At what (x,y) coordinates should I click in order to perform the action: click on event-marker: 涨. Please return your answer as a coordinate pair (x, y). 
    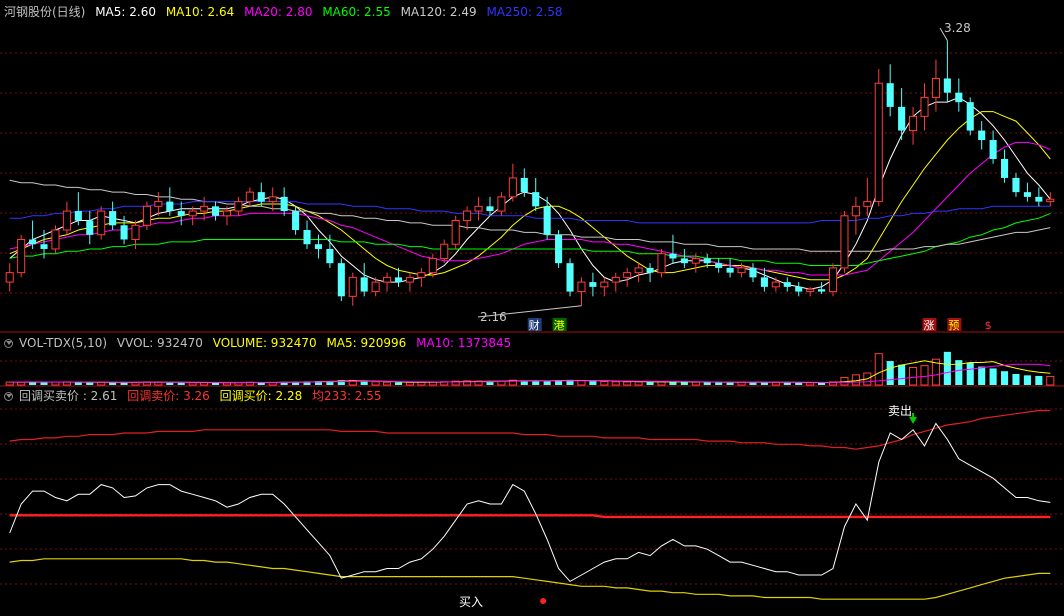
    Looking at the image, I should click on (929, 325).